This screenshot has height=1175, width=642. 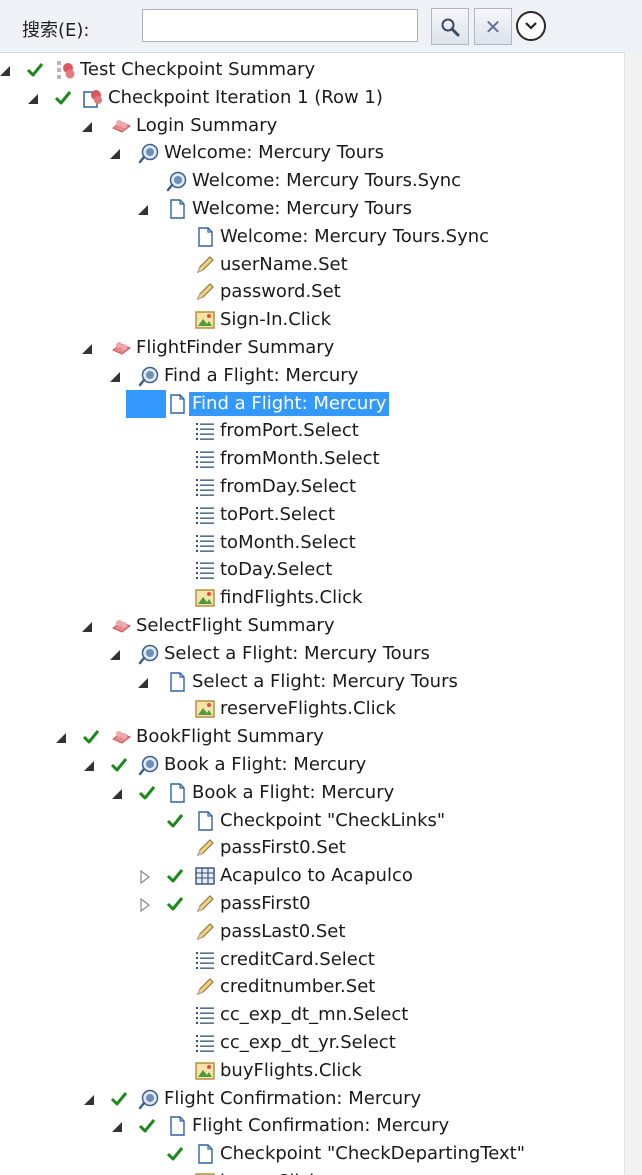 I want to click on tree-row: fromDay.Select, so click(x=310, y=487).